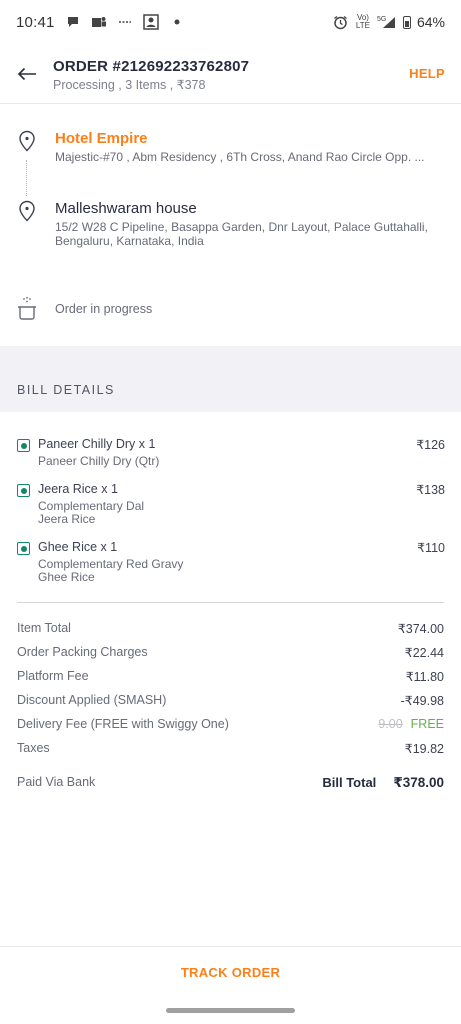 This screenshot has height=1024, width=461. Describe the element at coordinates (44, 628) in the screenshot. I see `item-total-label: Item Total` at that location.